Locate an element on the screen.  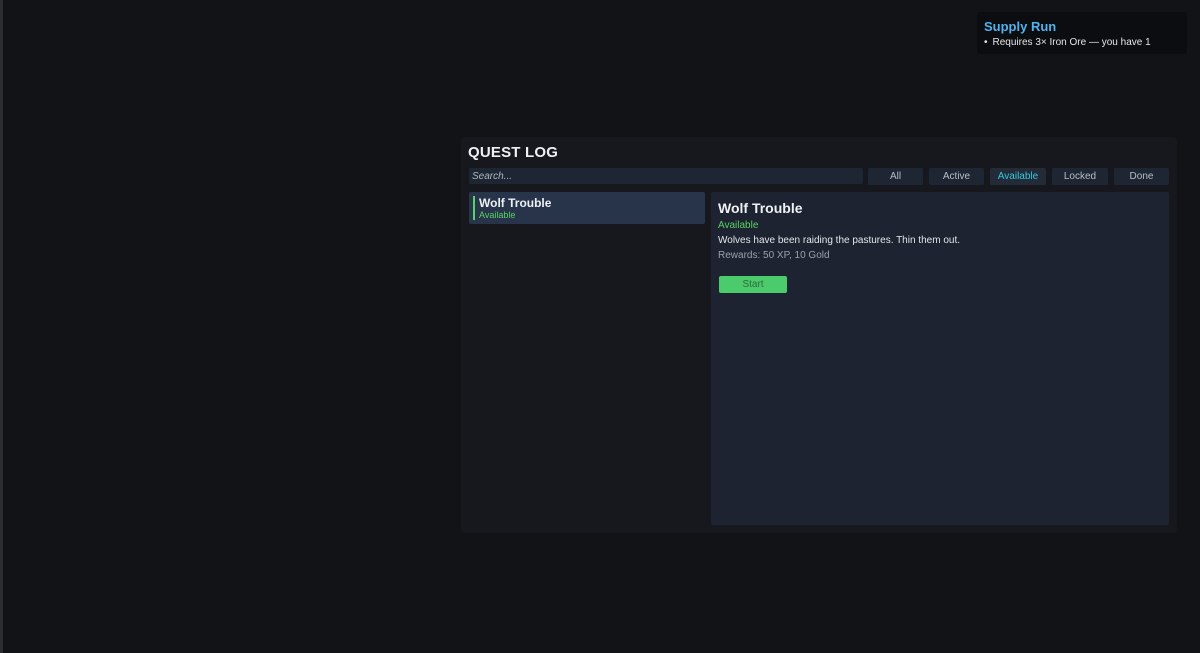
detail-title: Wolf Trouble is located at coordinates (760, 208).